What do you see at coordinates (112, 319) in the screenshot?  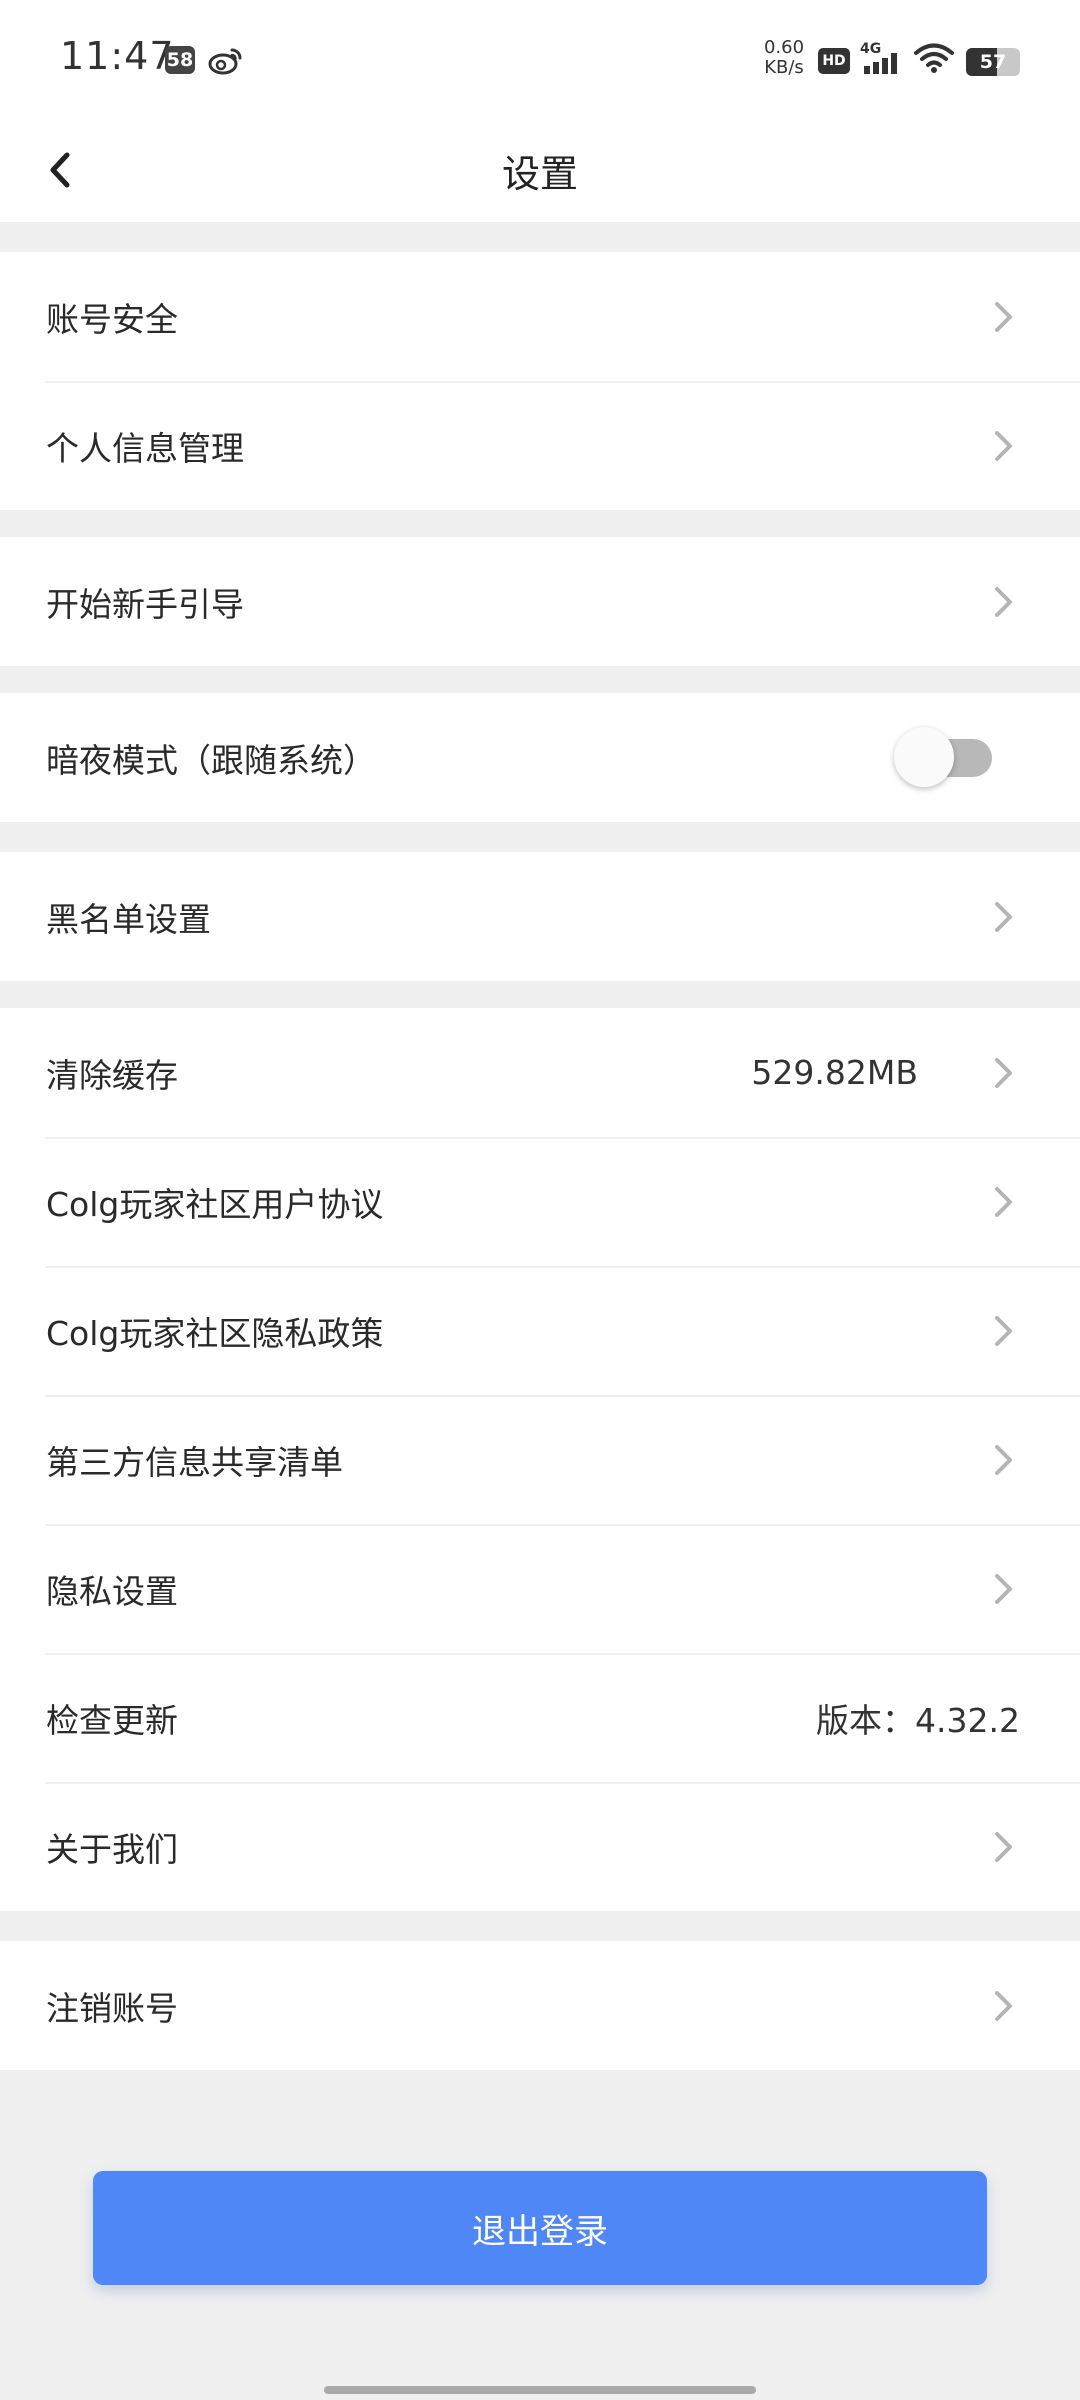 I see `row-label: 账号安全` at bounding box center [112, 319].